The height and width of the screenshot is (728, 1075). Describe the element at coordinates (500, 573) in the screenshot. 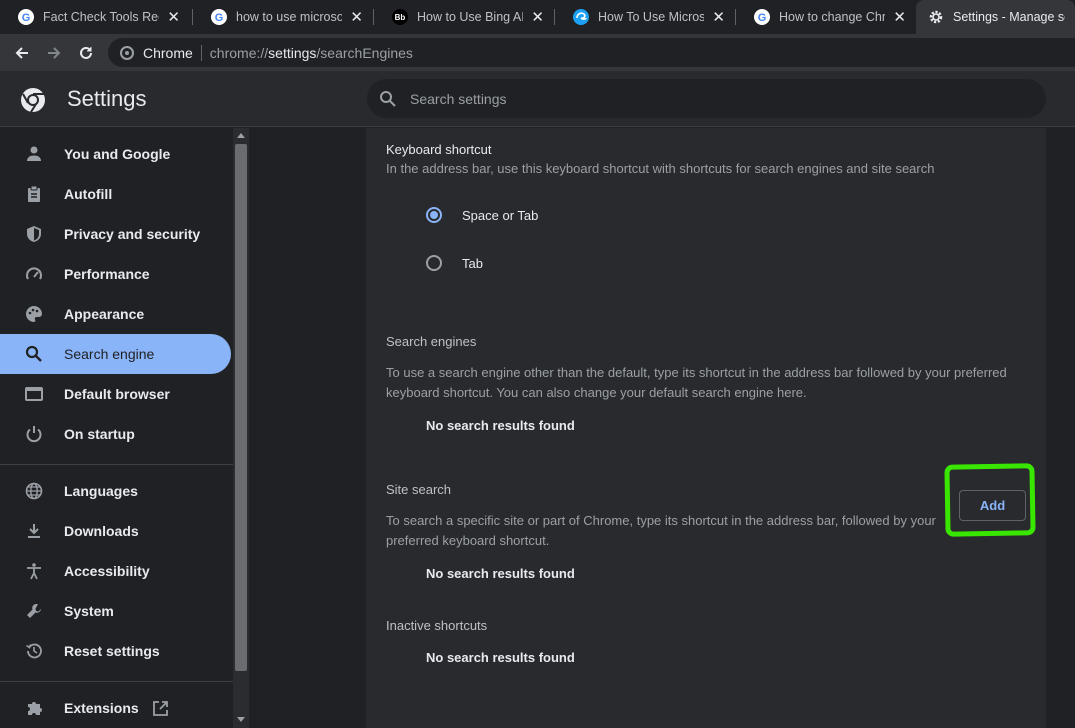

I see `site-search-empty: No search results found` at that location.